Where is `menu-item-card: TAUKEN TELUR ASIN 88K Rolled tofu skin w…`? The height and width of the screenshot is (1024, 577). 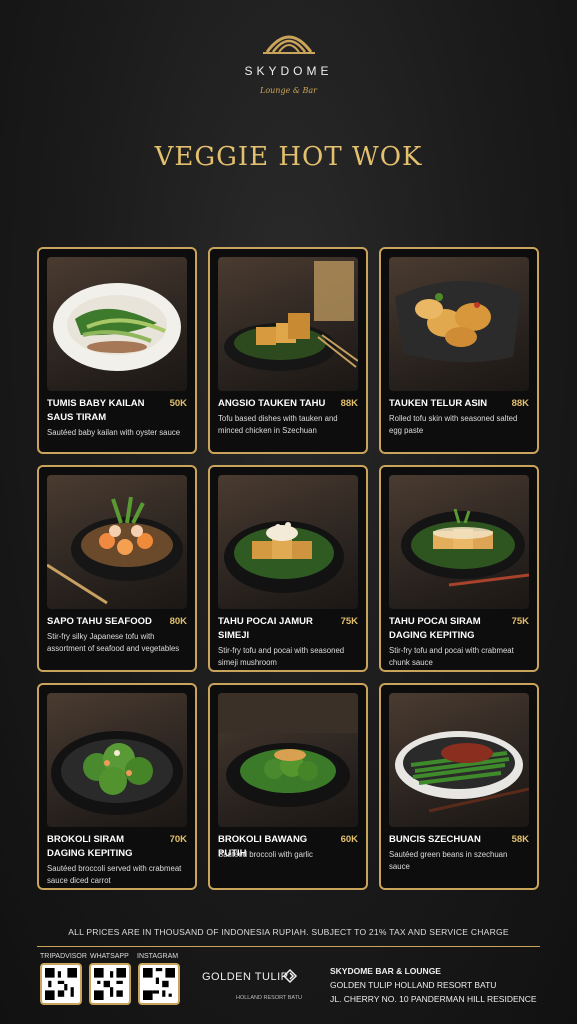 menu-item-card: TAUKEN TELUR ASIN 88K Rolled tofu skin w… is located at coordinates (459, 350).